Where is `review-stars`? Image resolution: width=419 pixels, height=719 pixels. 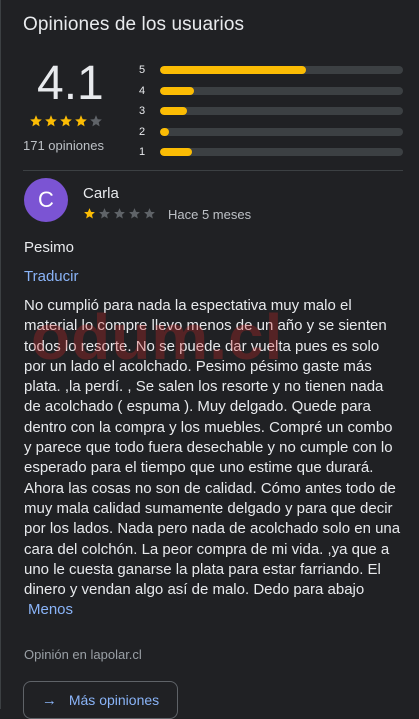
review-stars is located at coordinates (120, 213).